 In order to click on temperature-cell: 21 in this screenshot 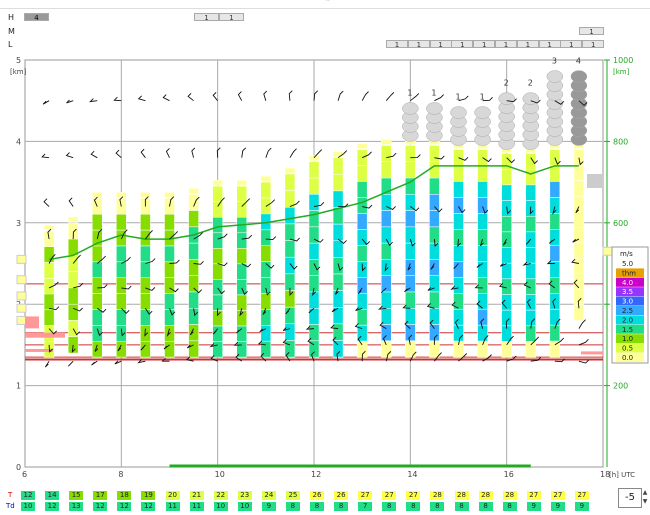, I will do `click(196, 495)`.